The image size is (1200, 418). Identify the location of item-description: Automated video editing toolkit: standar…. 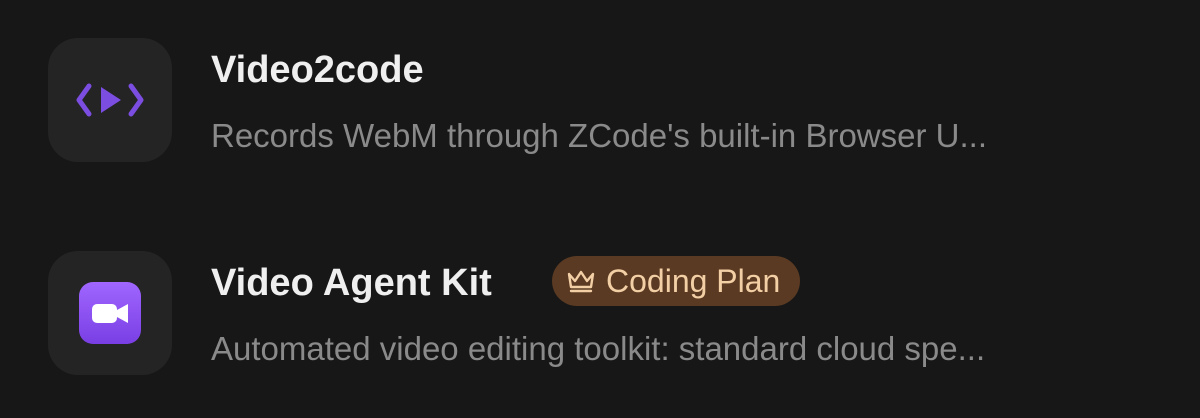
(598, 348).